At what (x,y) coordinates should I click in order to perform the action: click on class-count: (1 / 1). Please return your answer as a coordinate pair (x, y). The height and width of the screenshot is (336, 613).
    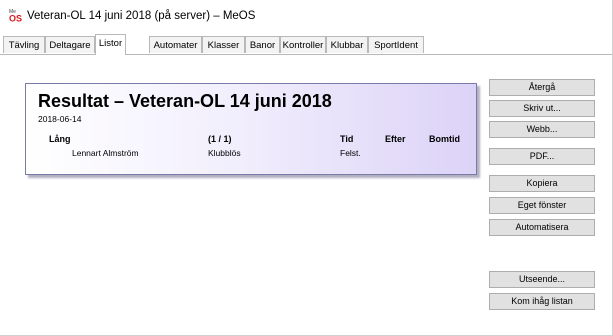
    Looking at the image, I should click on (220, 139).